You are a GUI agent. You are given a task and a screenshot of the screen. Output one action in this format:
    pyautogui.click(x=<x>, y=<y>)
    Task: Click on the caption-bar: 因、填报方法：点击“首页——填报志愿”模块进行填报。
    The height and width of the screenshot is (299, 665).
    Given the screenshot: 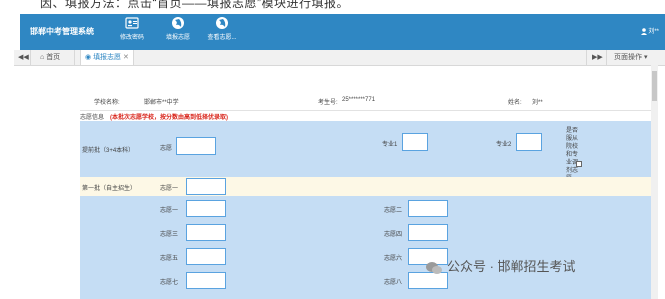 What is the action you would take?
    pyautogui.click(x=332, y=7)
    